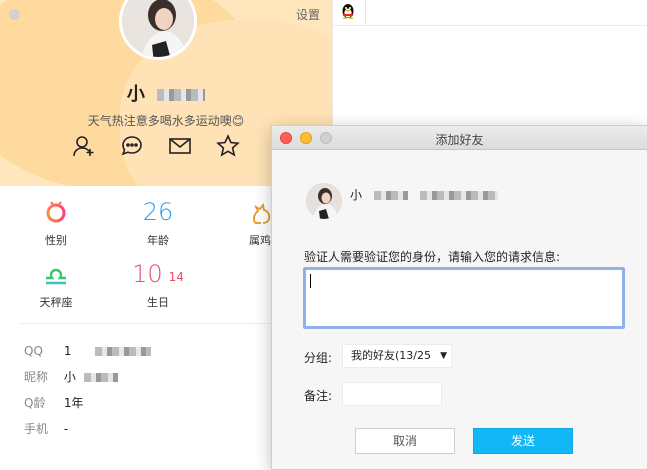  Describe the element at coordinates (405, 441) in the screenshot. I see `cancel-button: 取消` at that location.